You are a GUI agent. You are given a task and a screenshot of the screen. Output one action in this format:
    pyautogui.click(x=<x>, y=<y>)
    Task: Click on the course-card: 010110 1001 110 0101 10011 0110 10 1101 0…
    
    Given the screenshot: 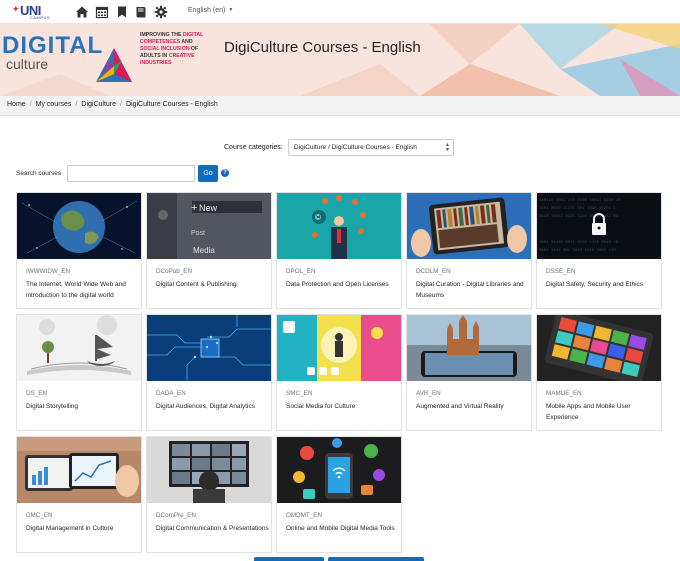 What is the action you would take?
    pyautogui.click(x=599, y=250)
    